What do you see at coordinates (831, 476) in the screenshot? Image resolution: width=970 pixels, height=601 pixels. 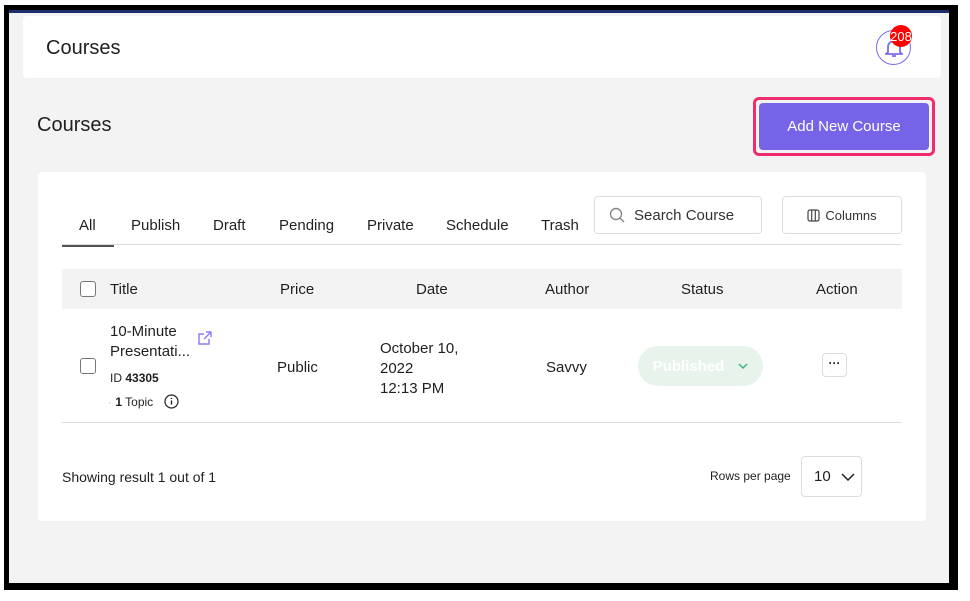 I see `rows-per-page-select: 10` at bounding box center [831, 476].